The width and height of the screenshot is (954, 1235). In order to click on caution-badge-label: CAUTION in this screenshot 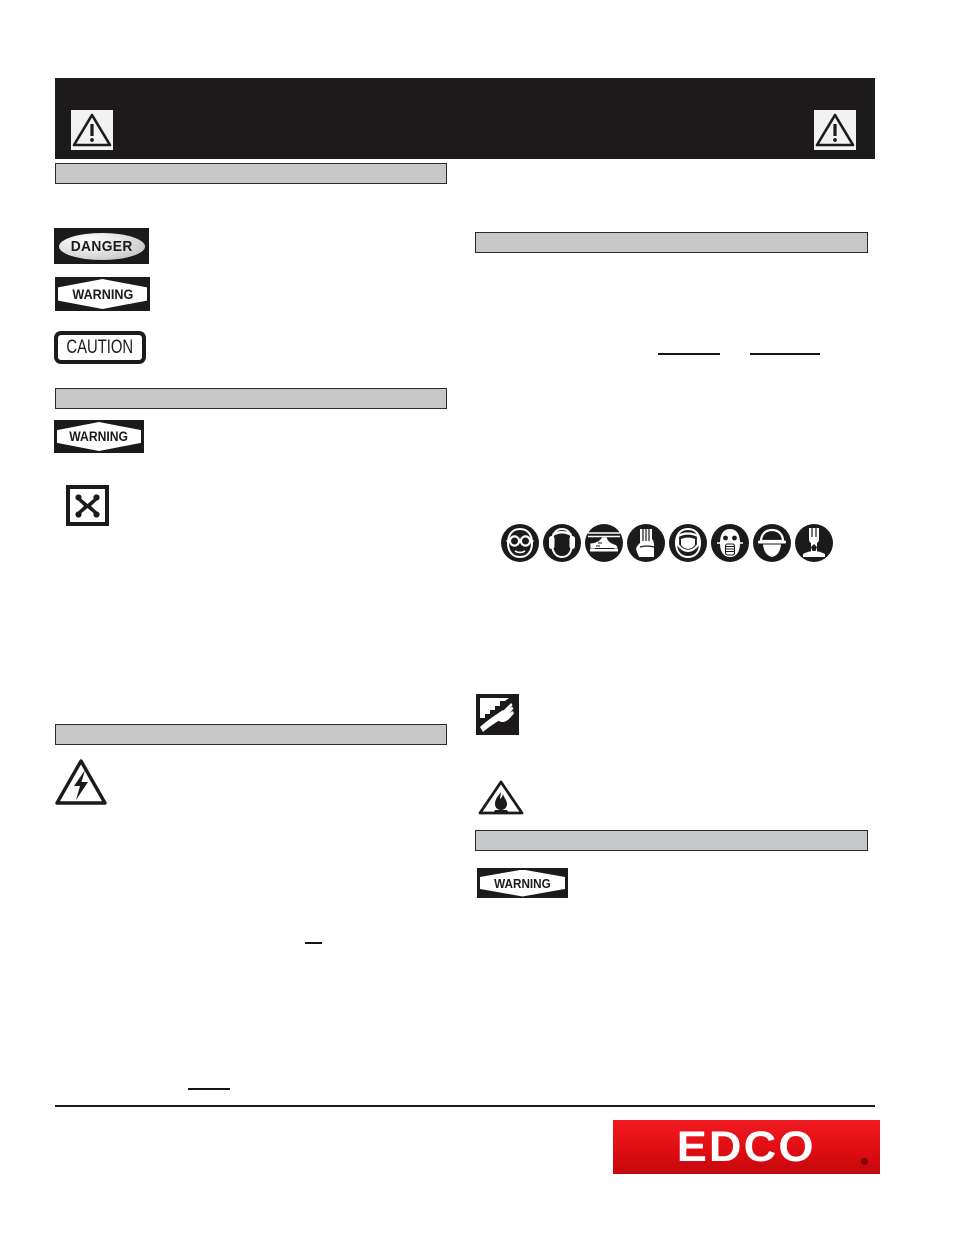, I will do `click(100, 347)`.